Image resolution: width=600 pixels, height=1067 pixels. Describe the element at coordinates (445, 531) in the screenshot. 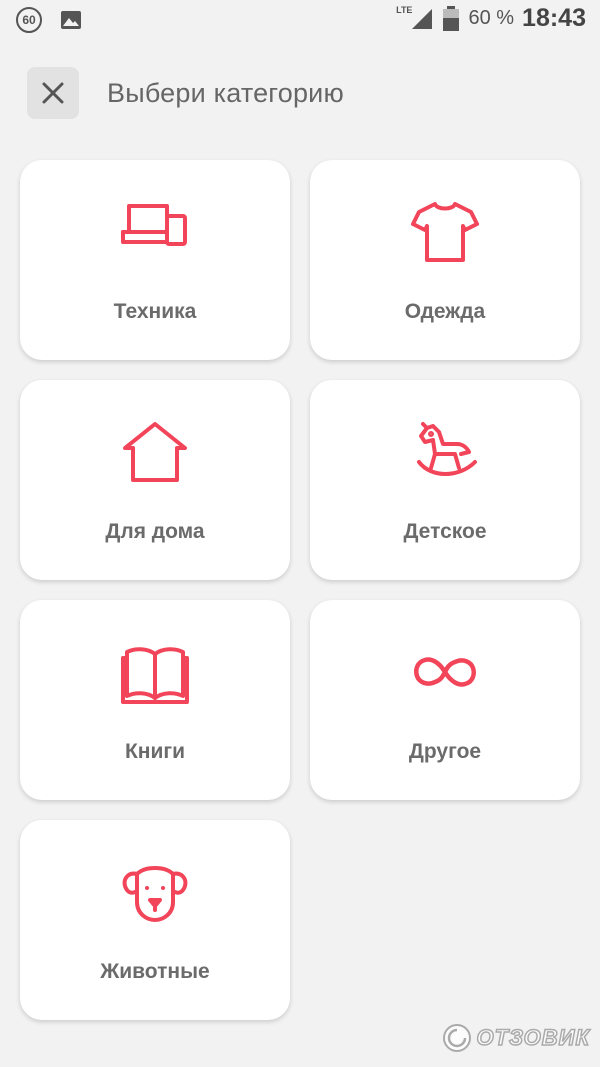

I see `category-label: Детское` at that location.